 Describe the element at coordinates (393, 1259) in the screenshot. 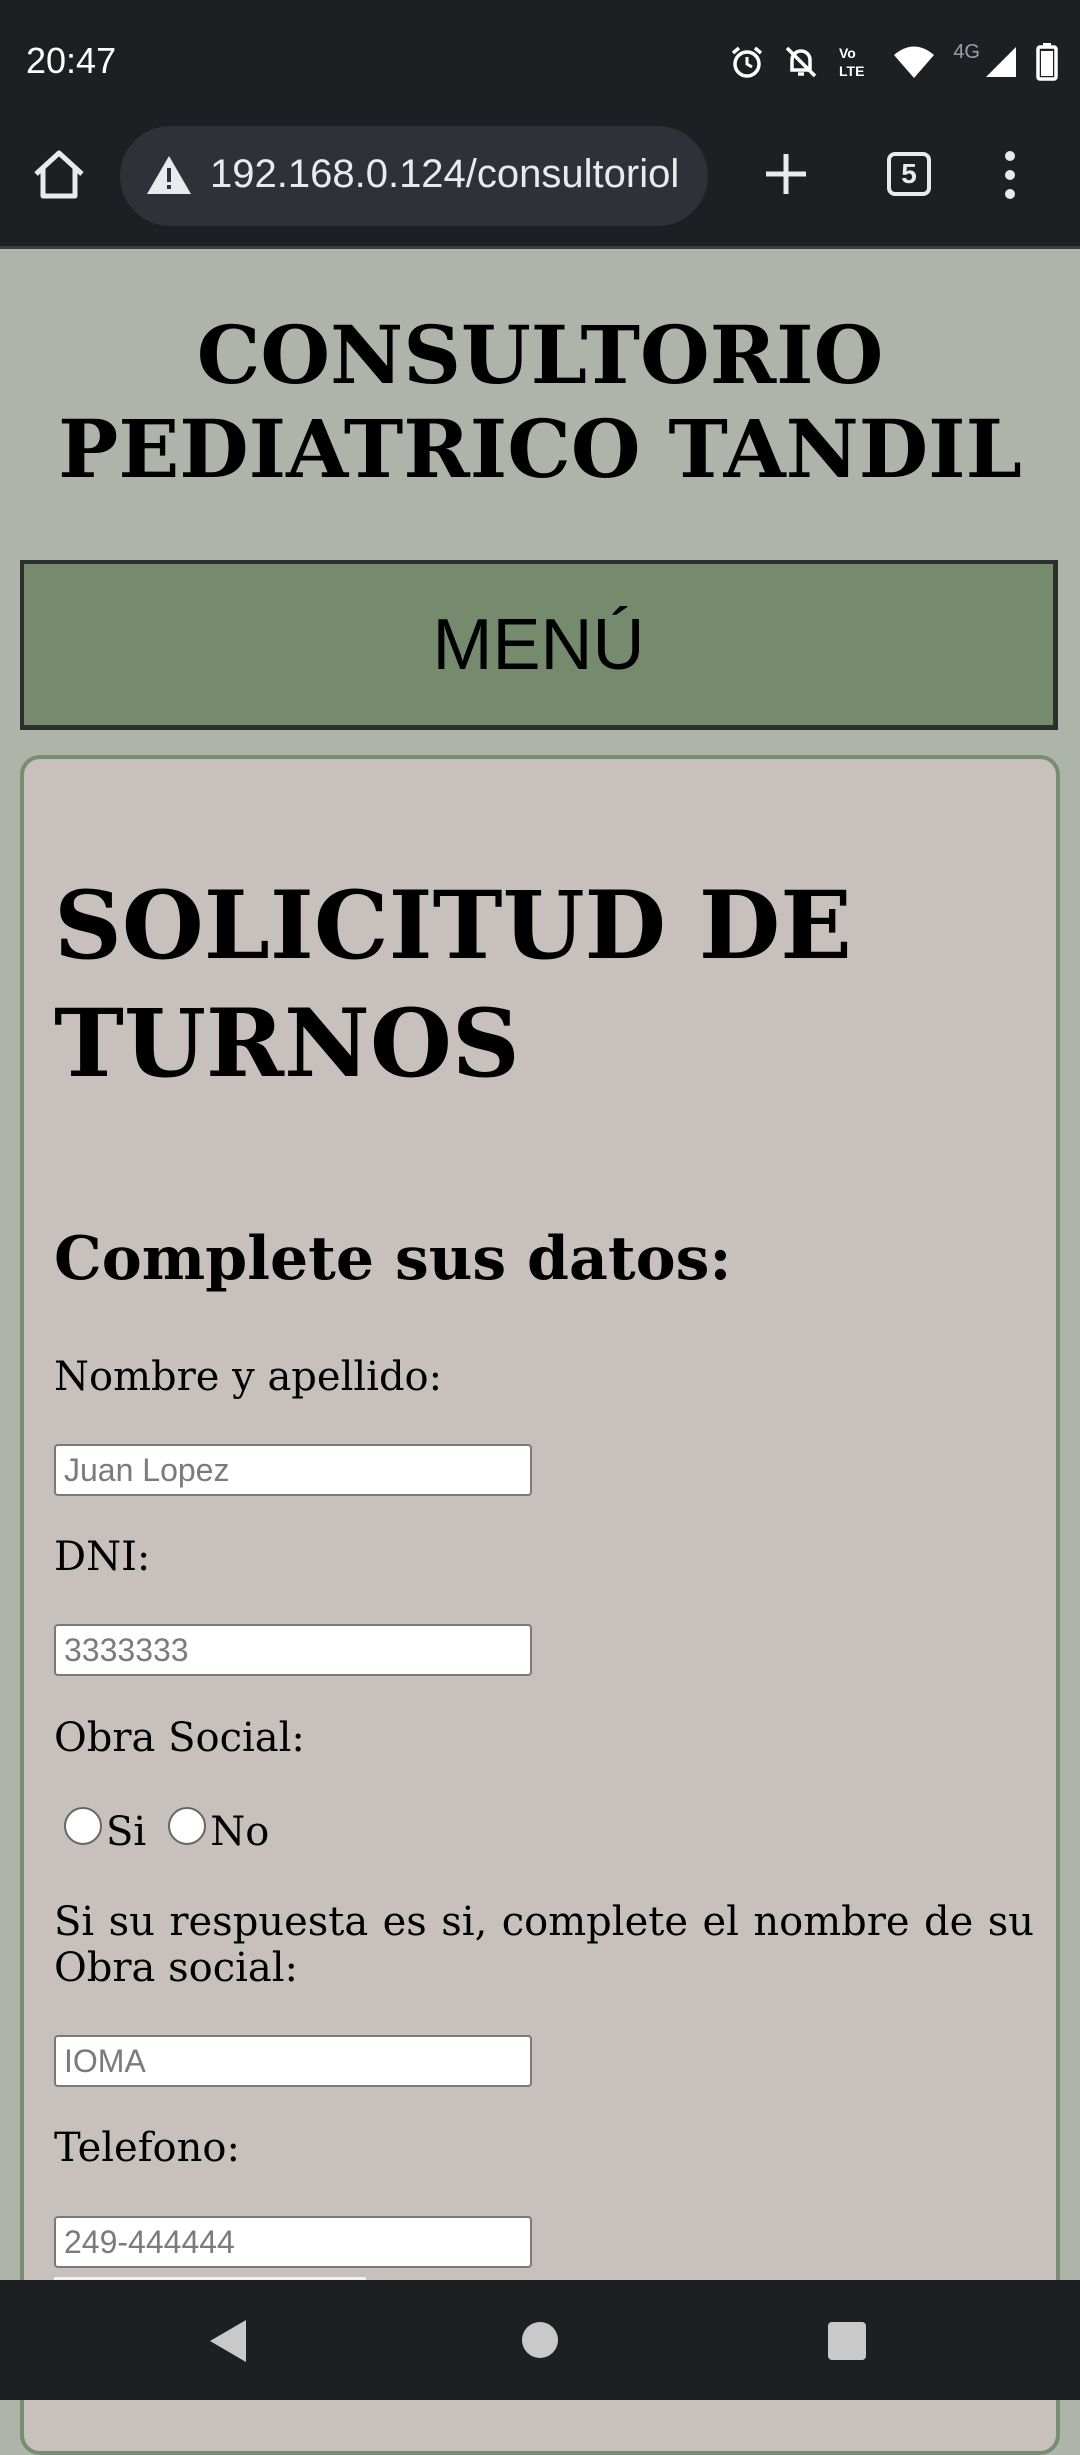

I see `form-subtitle: Complete sus datos:` at that location.